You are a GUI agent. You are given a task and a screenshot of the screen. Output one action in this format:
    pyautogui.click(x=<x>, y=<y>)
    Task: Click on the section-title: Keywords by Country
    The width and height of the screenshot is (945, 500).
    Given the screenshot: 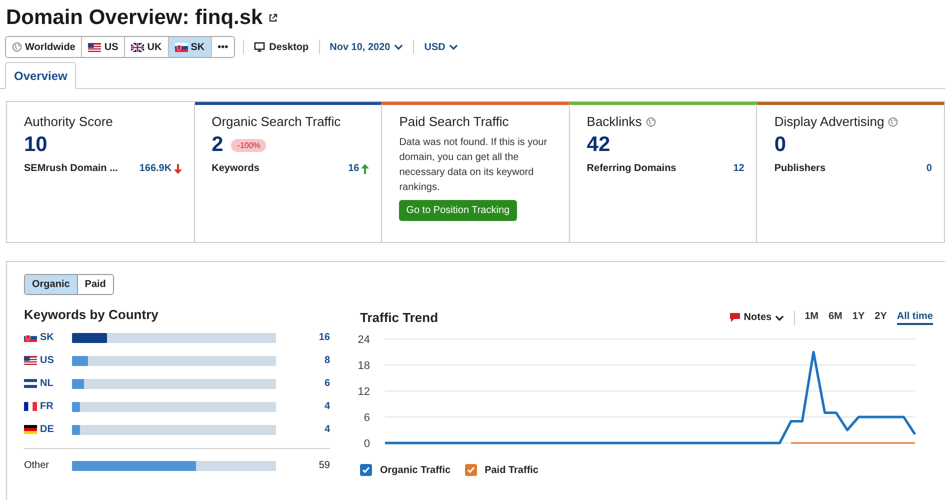 What is the action you would take?
    pyautogui.click(x=92, y=314)
    